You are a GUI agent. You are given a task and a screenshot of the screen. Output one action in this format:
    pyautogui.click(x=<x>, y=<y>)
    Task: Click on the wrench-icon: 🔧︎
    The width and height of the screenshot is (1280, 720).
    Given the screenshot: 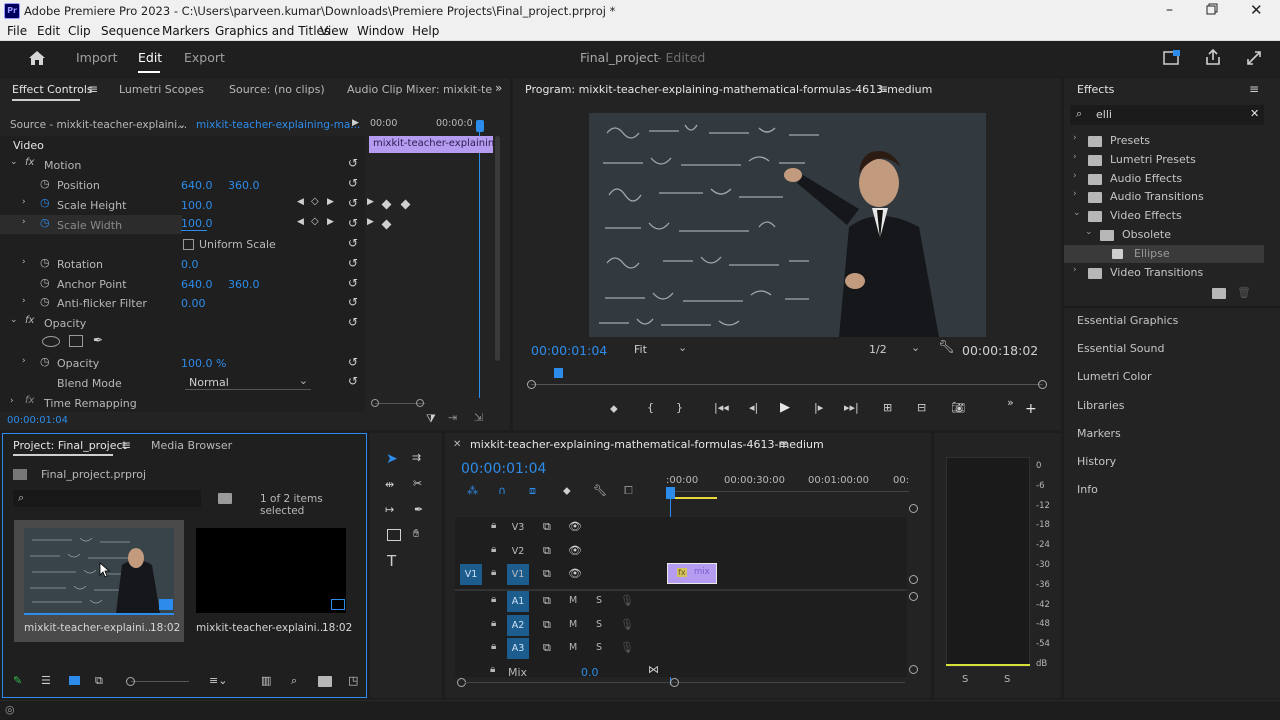 What is the action you would take?
    pyautogui.click(x=946, y=347)
    